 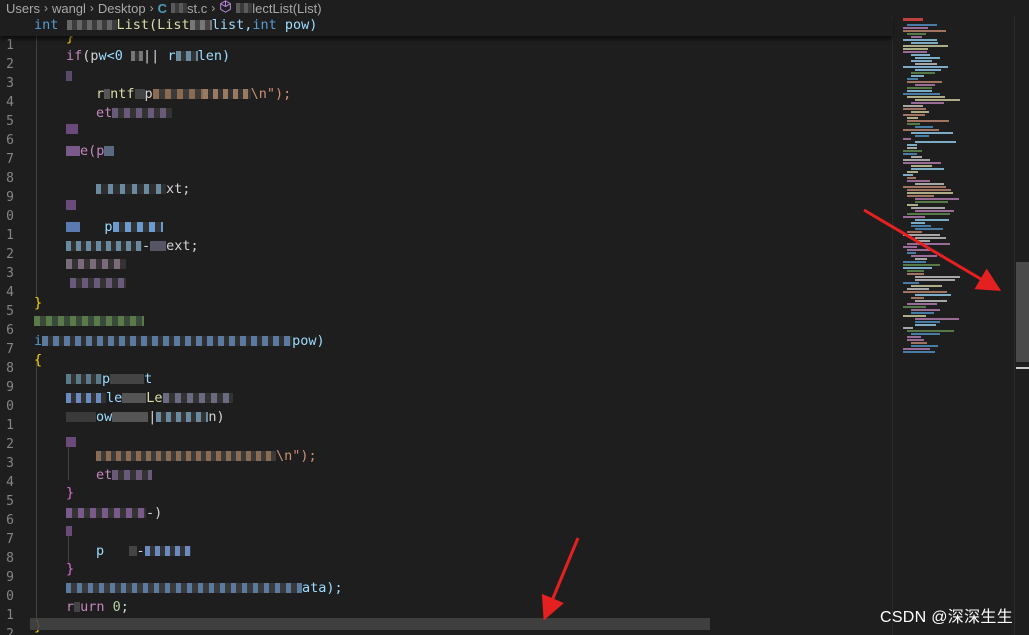 What do you see at coordinates (122, 8) in the screenshot?
I see `breadcrumb-item-desktop: Desktop` at bounding box center [122, 8].